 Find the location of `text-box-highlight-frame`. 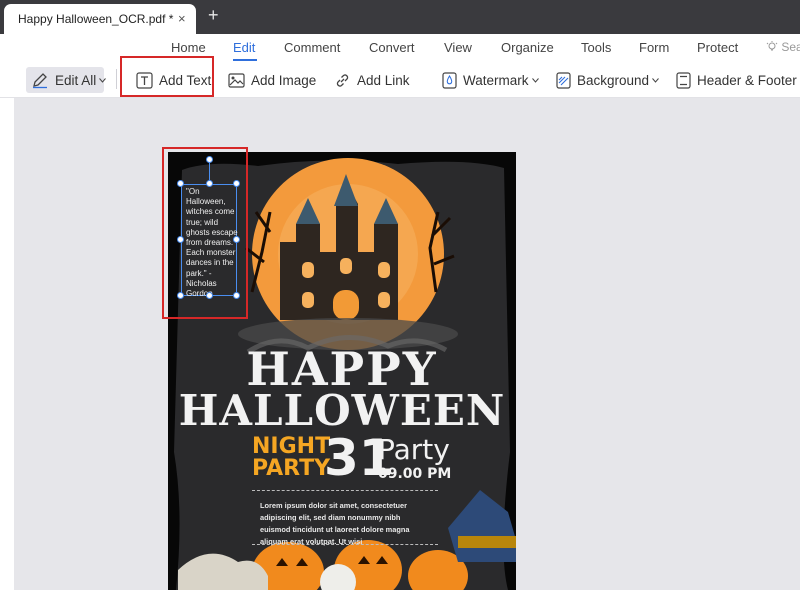

text-box-highlight-frame is located at coordinates (205, 233).